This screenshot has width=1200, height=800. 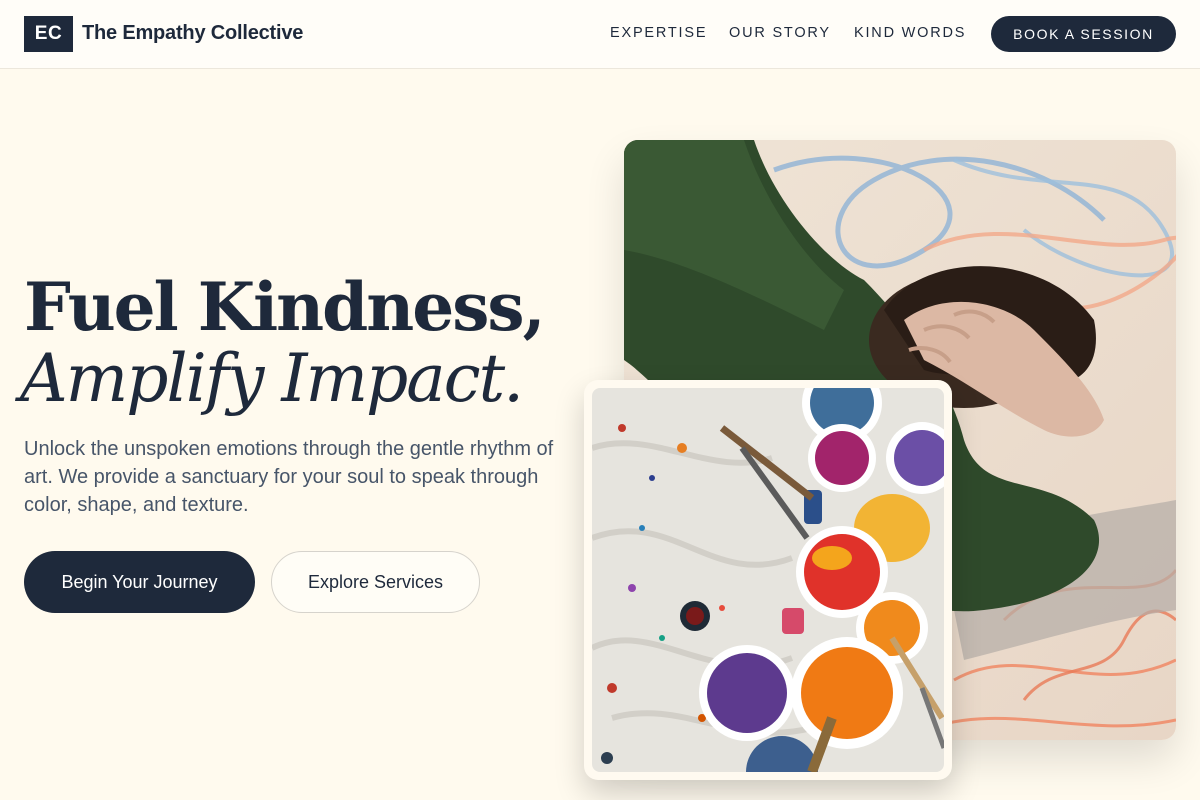 I want to click on nav-kind-words: KIND WORDS, so click(x=910, y=33).